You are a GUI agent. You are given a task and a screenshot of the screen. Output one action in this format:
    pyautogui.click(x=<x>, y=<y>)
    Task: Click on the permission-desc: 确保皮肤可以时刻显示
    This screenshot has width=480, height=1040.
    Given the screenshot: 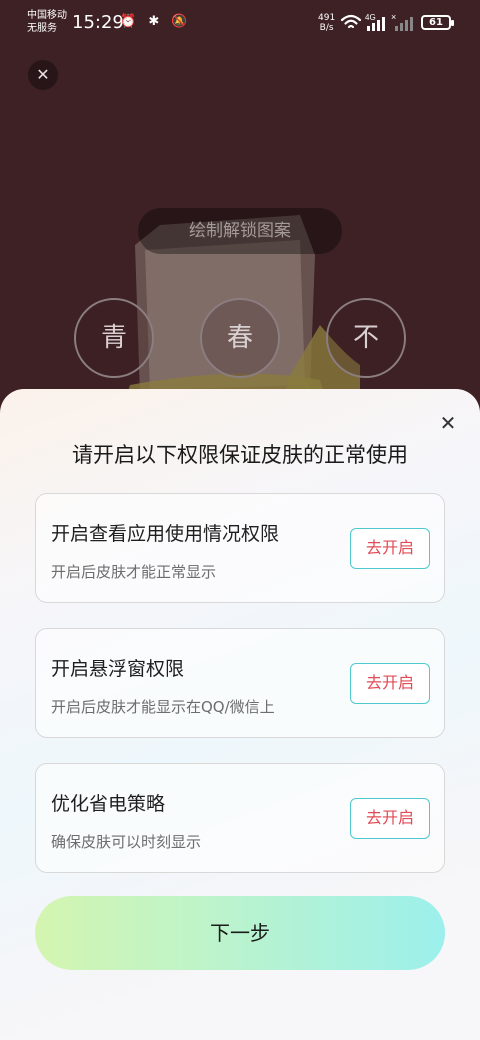 What is the action you would take?
    pyautogui.click(x=126, y=842)
    